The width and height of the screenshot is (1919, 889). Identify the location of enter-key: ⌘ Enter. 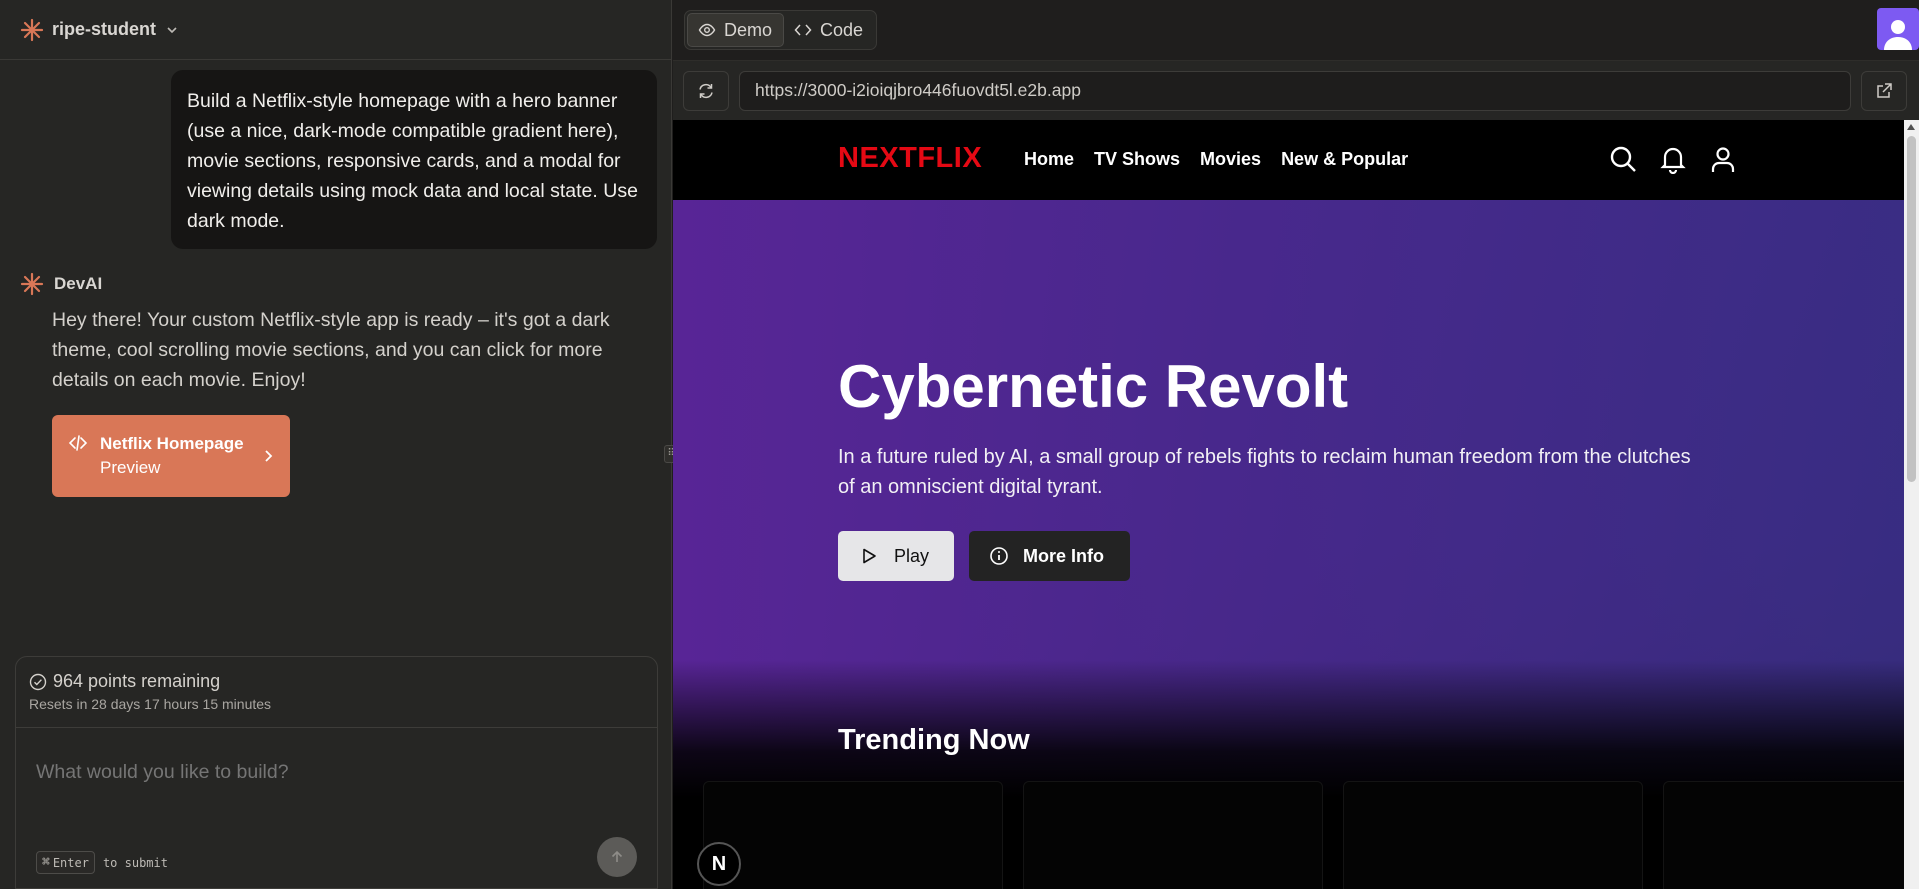
(65, 862).